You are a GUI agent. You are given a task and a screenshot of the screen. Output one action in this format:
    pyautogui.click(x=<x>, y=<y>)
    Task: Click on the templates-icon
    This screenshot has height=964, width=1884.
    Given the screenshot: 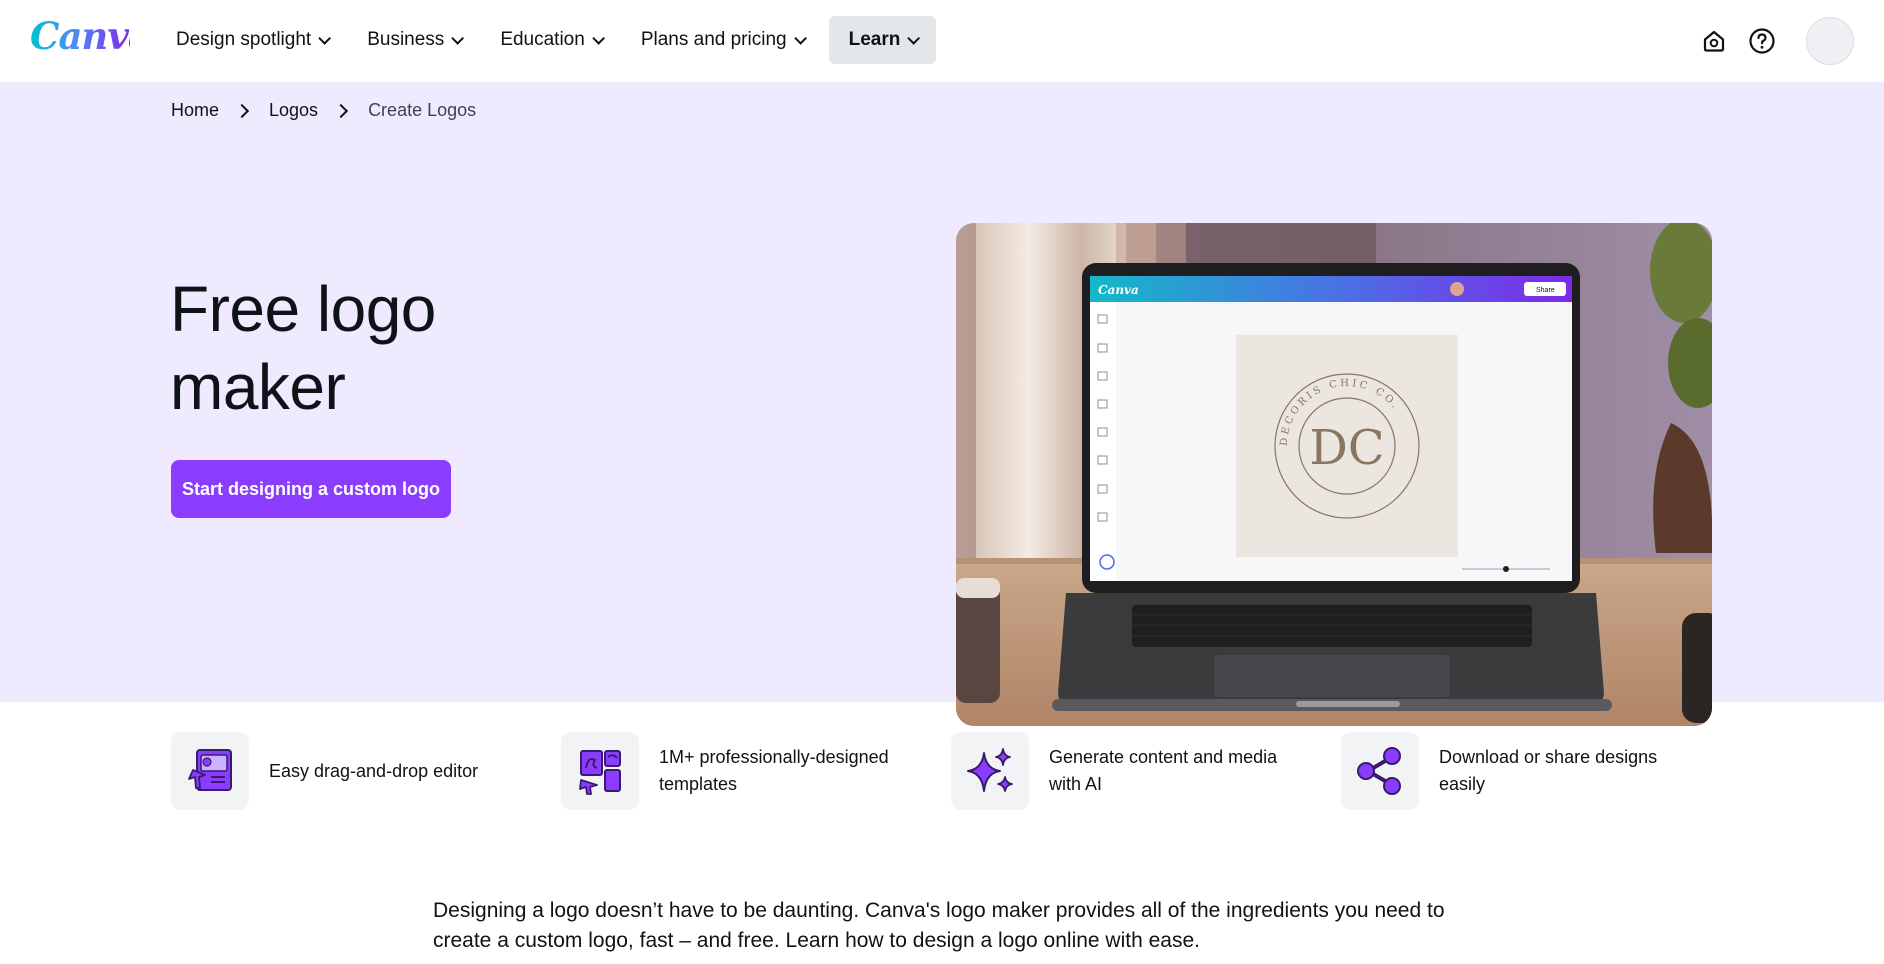 What is the action you would take?
    pyautogui.click(x=600, y=771)
    